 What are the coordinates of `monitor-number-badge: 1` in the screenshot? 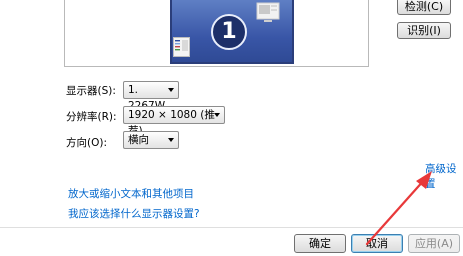 It's located at (229, 32).